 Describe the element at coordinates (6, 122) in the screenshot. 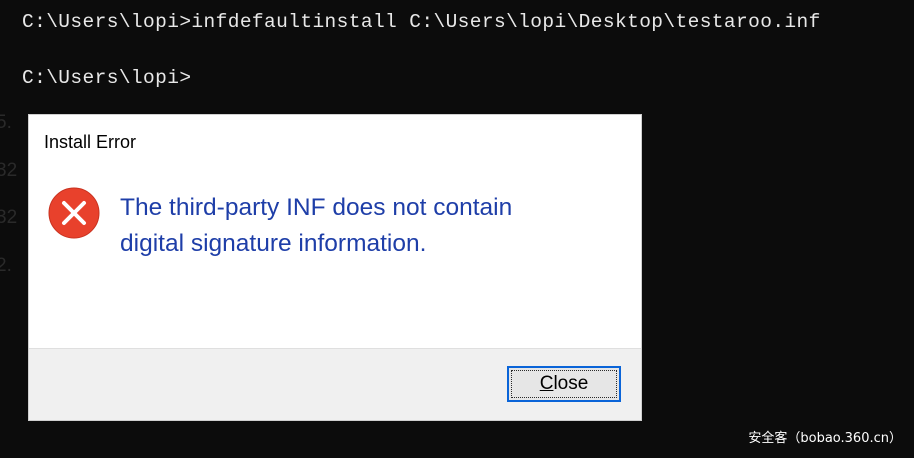

I see `background-artifact: 5.` at that location.